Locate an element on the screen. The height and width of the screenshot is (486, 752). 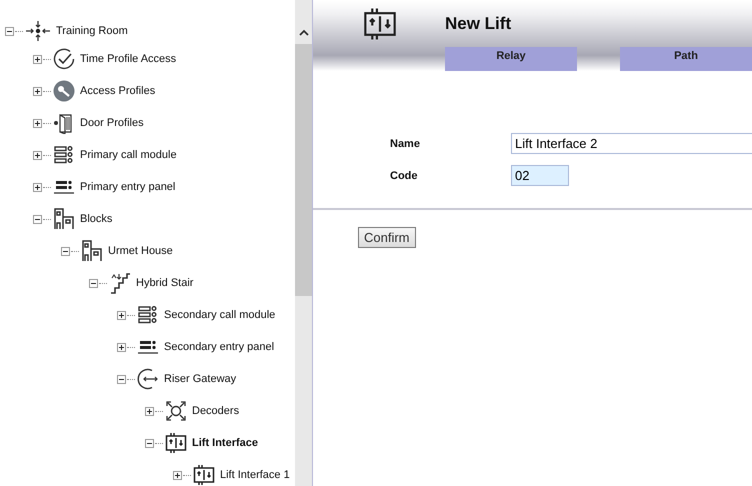
stairs-icon is located at coordinates (120, 283).